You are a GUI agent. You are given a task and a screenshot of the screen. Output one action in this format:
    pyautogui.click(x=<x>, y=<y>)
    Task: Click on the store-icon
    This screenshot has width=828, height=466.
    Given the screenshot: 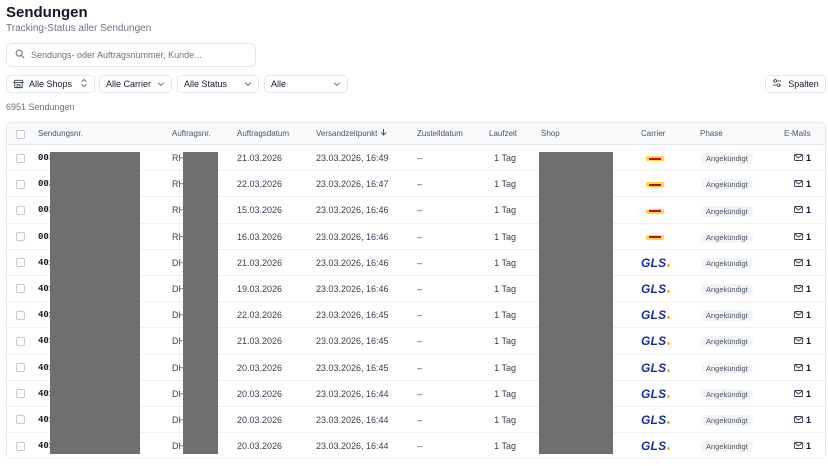 What is the action you would take?
    pyautogui.click(x=18, y=84)
    